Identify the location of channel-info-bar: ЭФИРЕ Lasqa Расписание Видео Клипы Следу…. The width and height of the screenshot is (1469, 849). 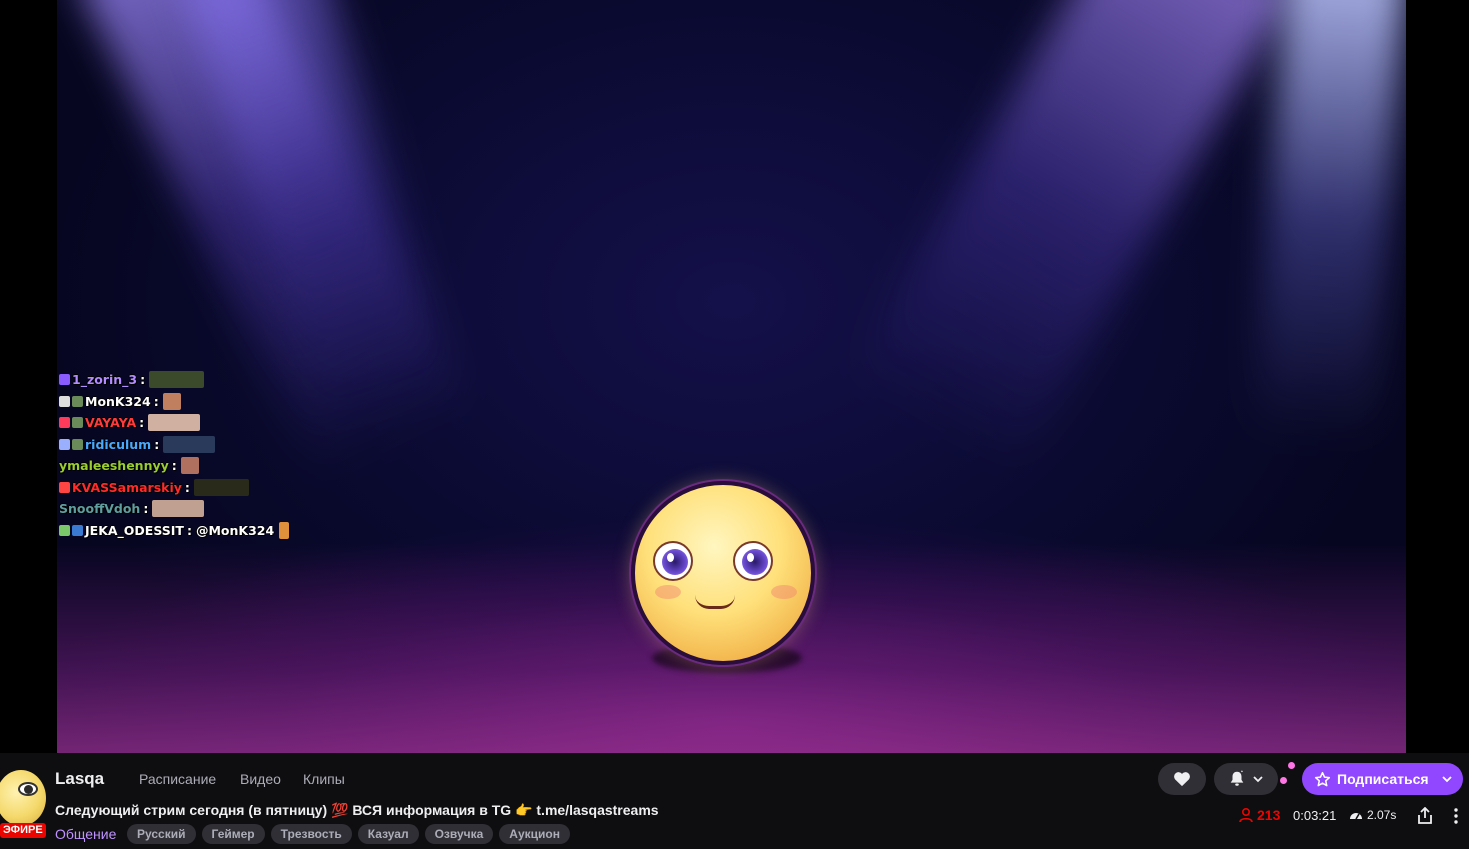
(734, 801).